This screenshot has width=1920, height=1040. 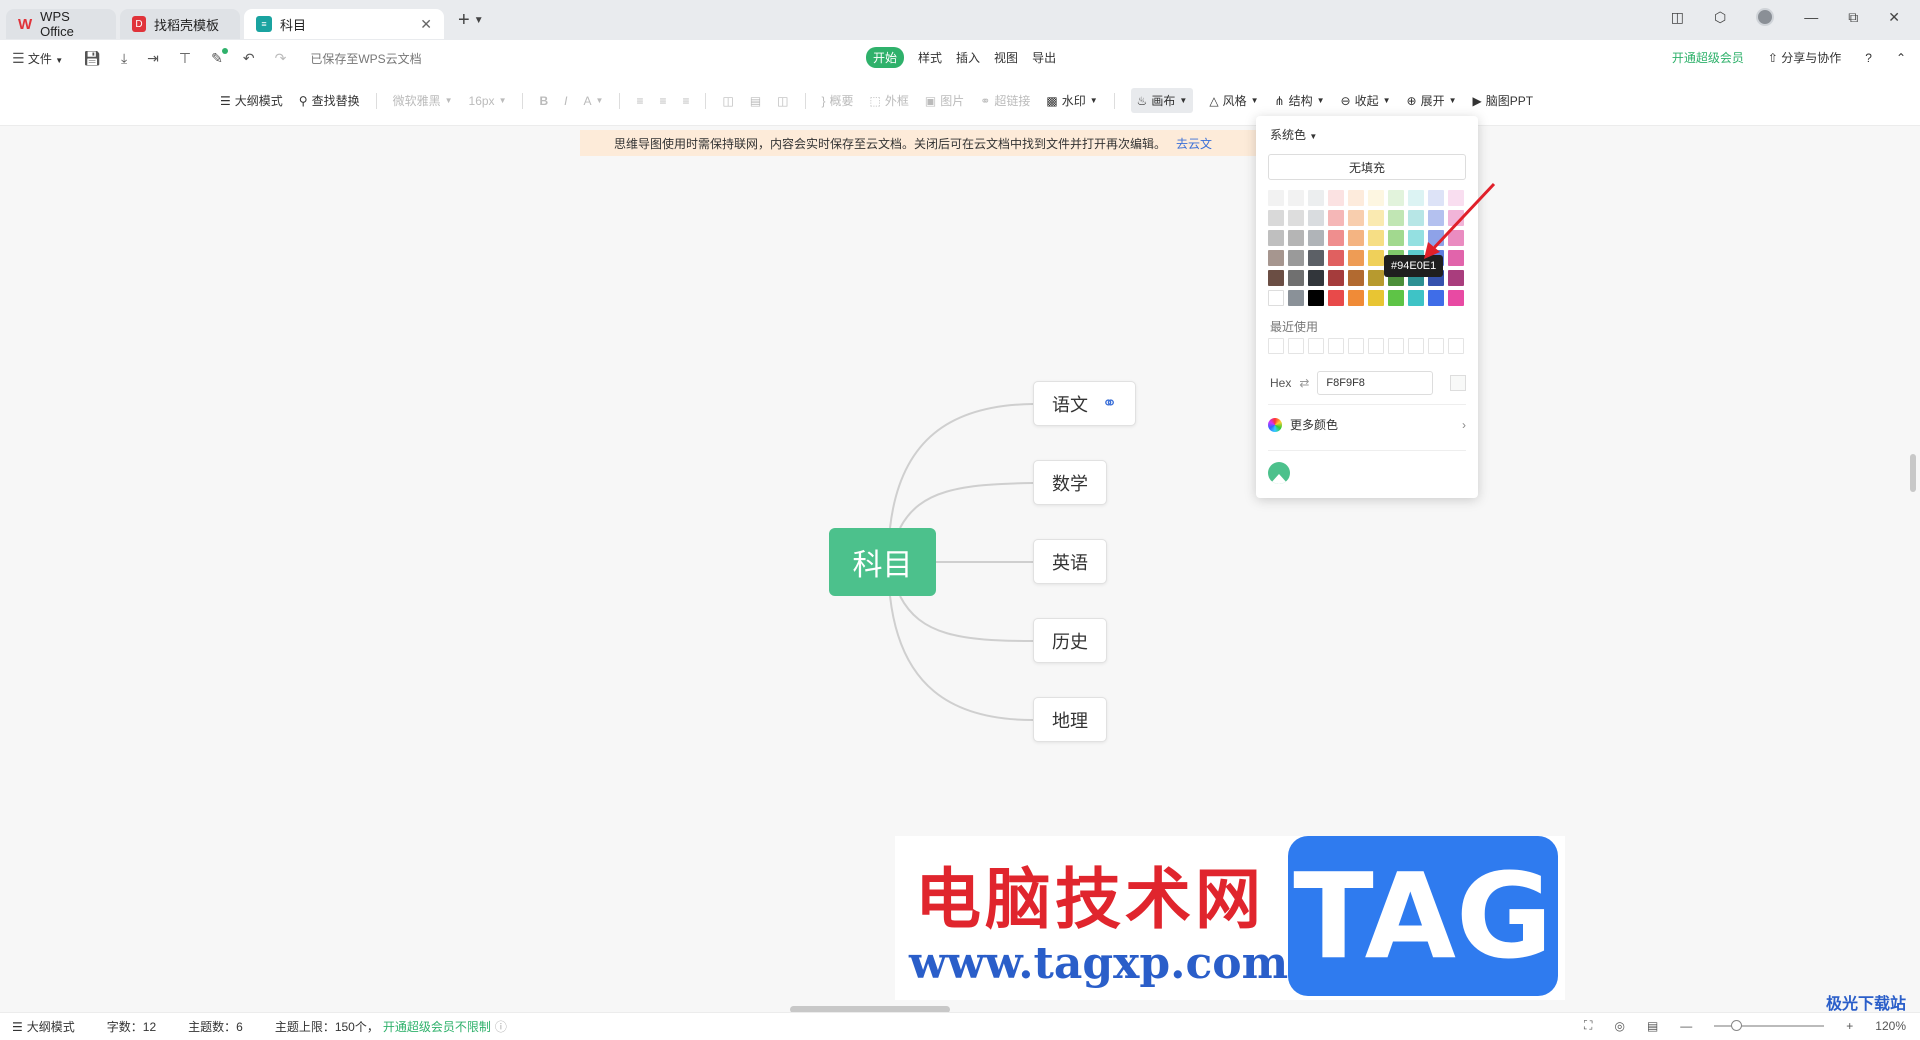 I want to click on swatch-row, so click(x=1367, y=238).